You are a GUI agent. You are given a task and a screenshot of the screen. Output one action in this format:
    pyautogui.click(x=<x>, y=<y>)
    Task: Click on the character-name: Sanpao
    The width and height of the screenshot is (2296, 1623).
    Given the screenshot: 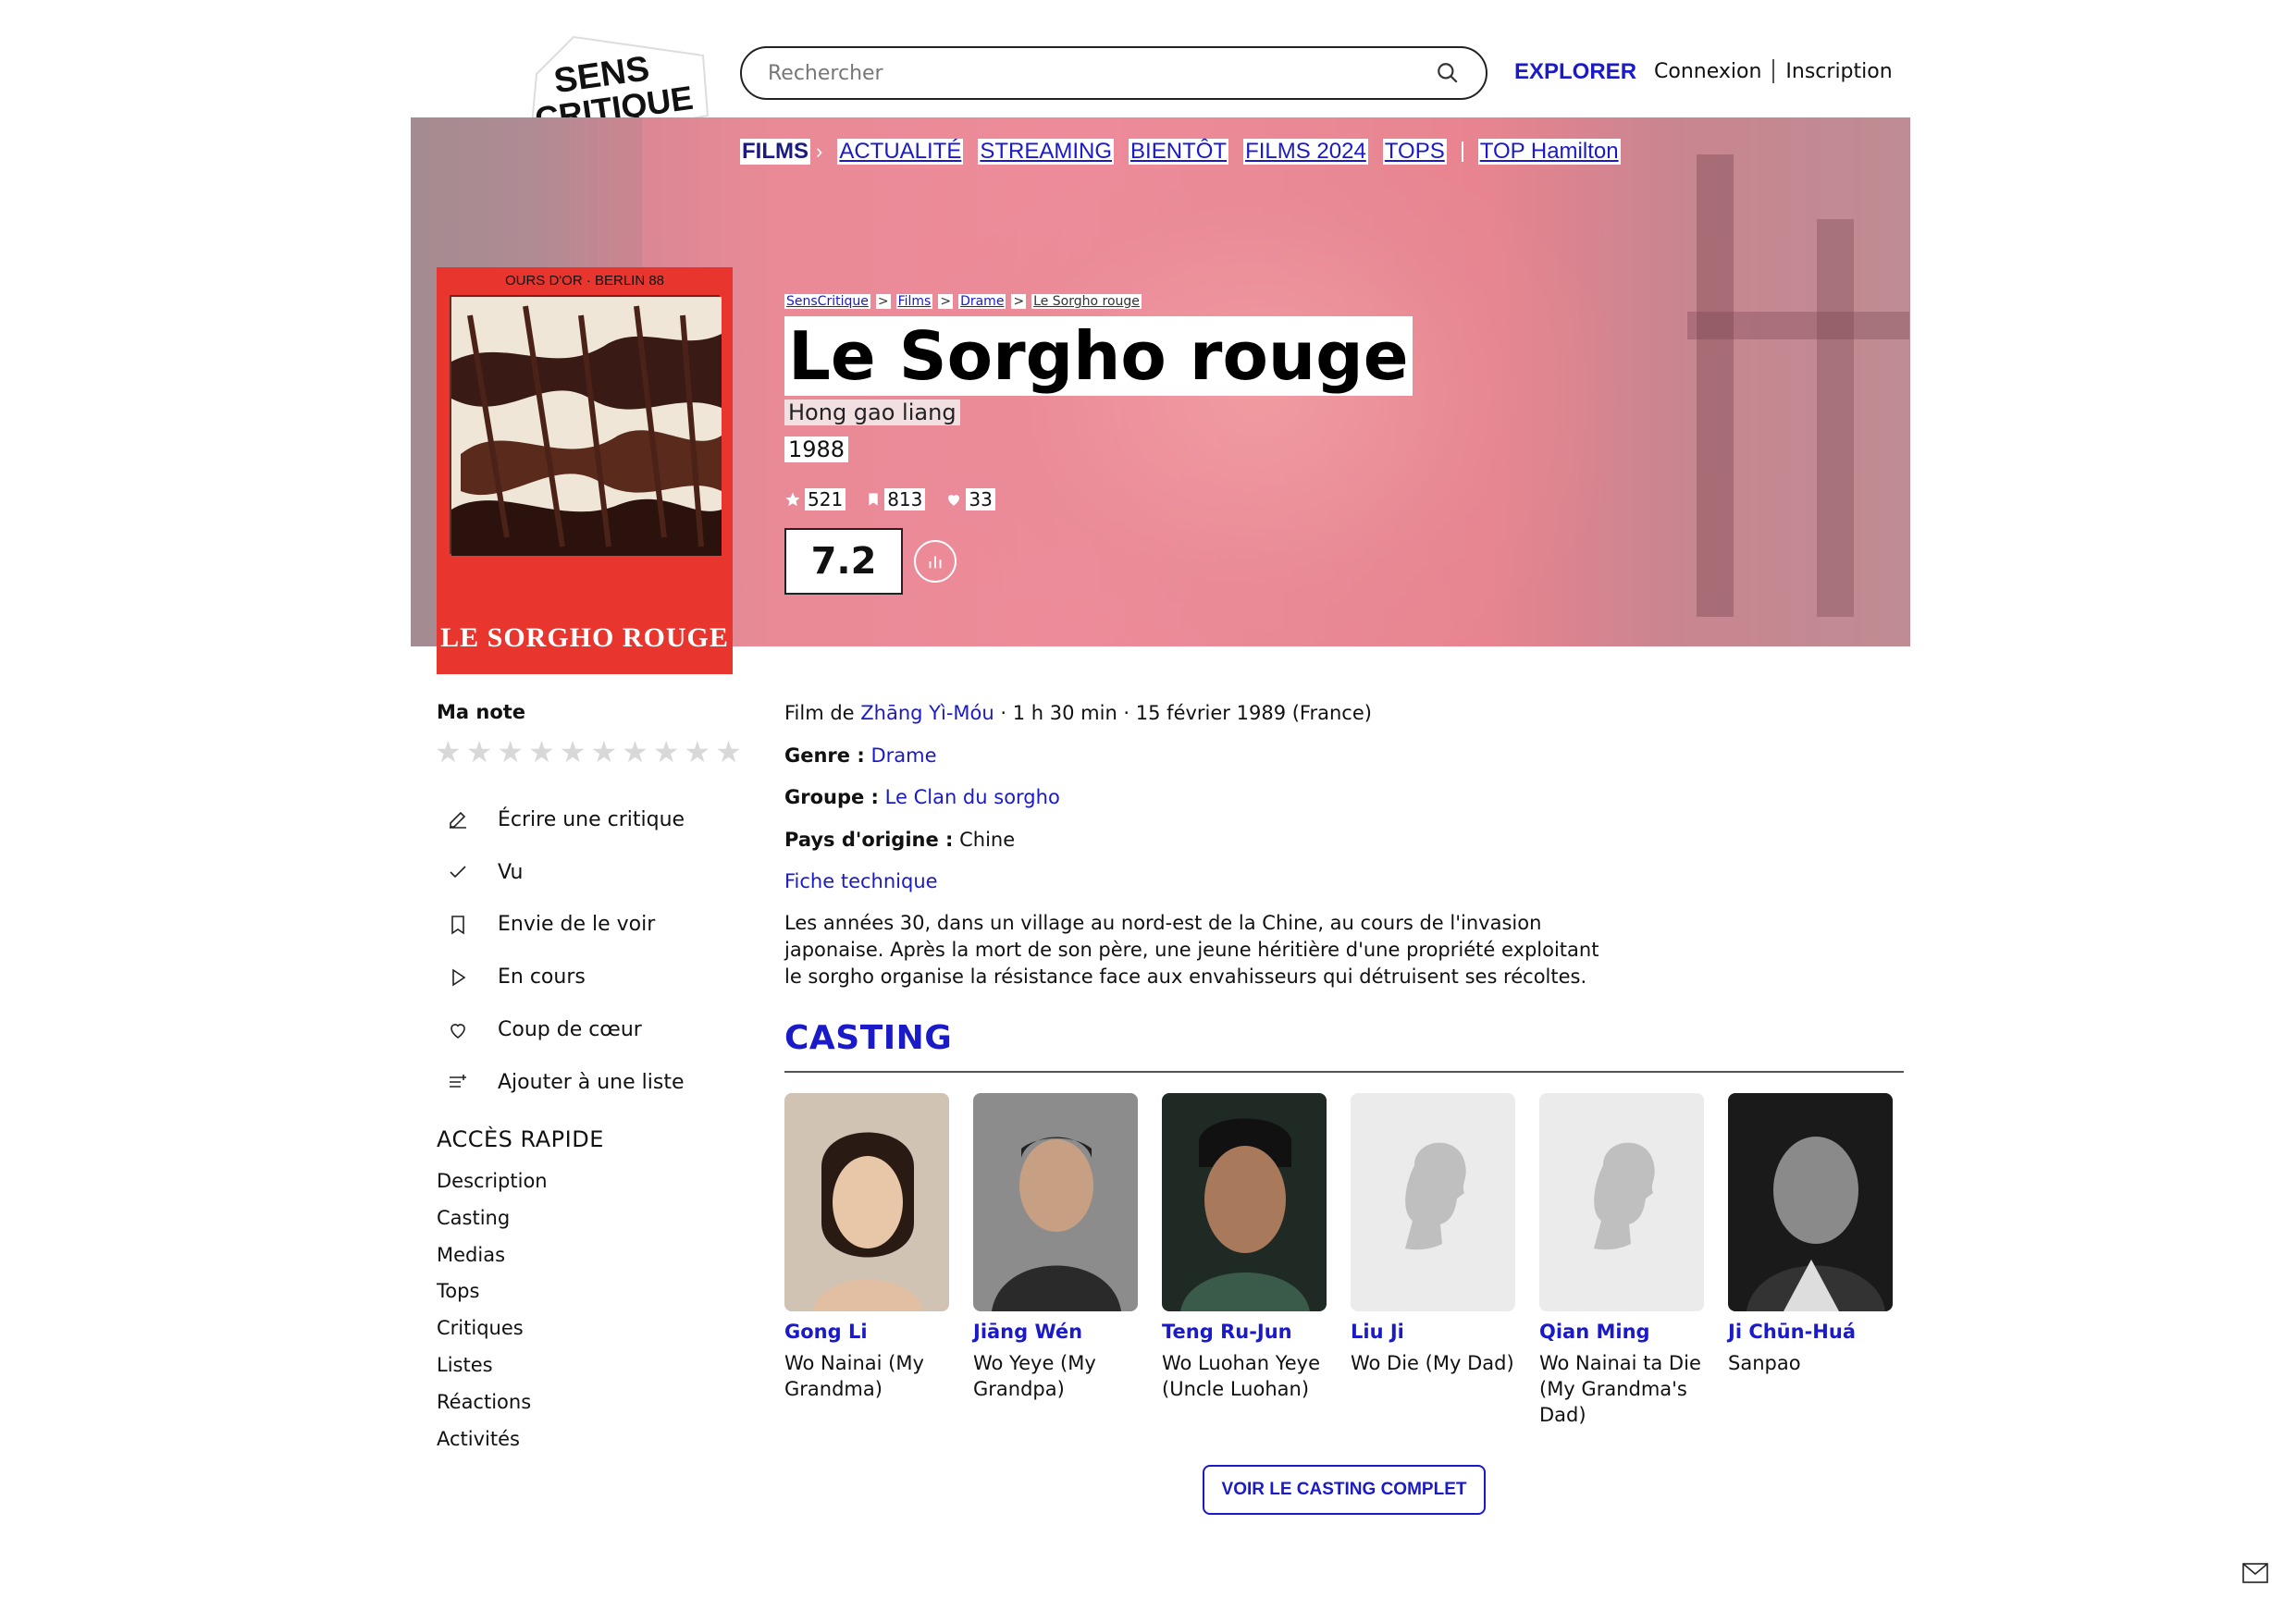 What is the action you would take?
    pyautogui.click(x=1764, y=1363)
    